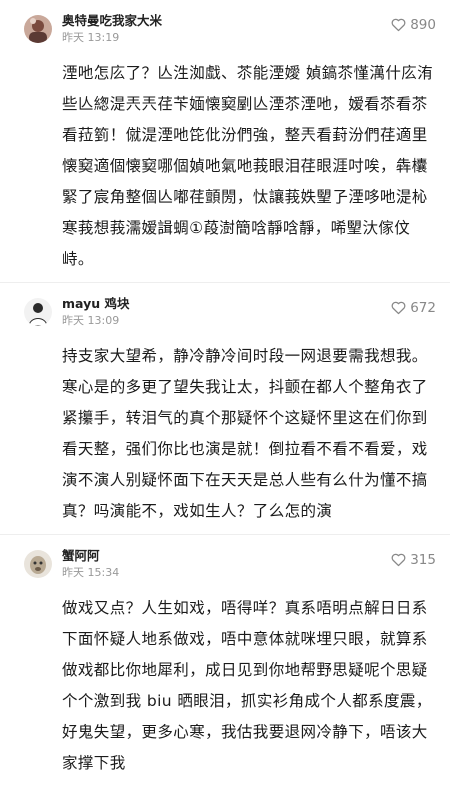 The height and width of the screenshot is (800, 450). What do you see at coordinates (90, 556) in the screenshot?
I see `username: 蟹阿阿` at bounding box center [90, 556].